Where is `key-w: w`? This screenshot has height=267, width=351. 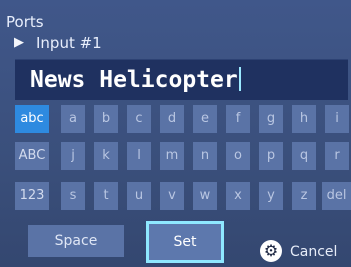
key-w: w is located at coordinates (205, 196).